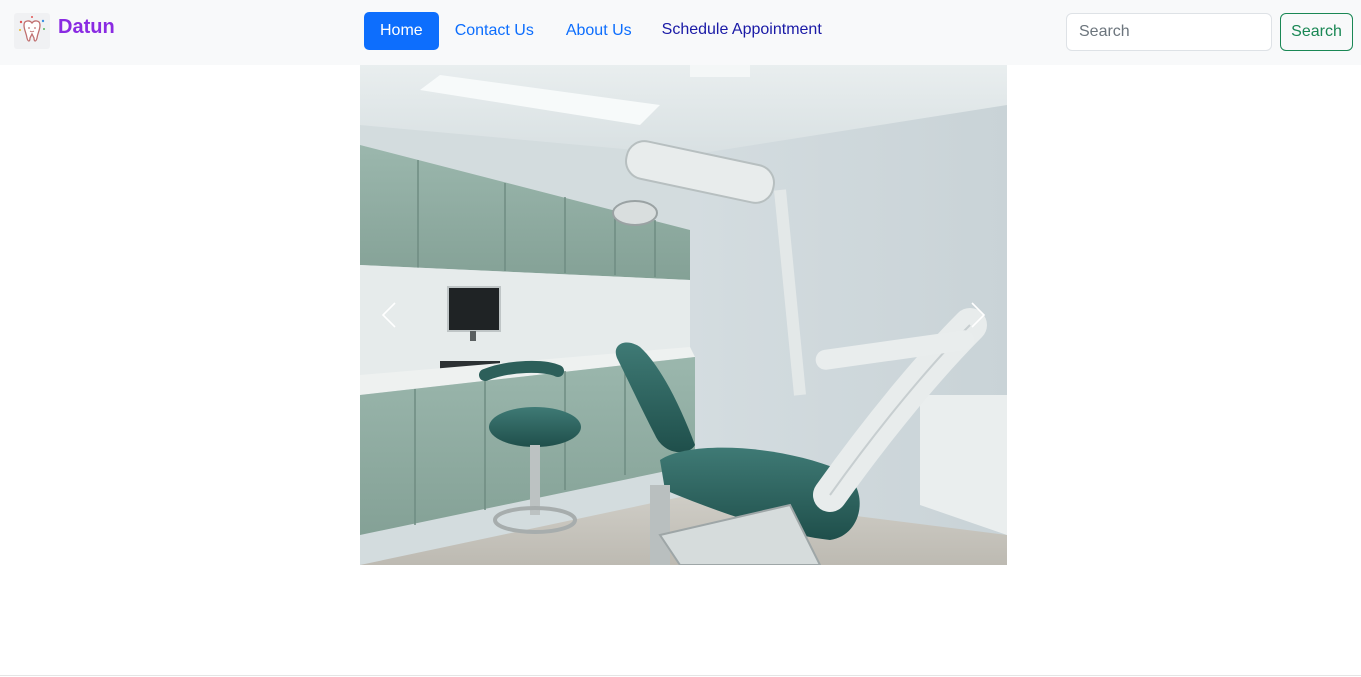 The image size is (1361, 677). I want to click on tooth-logo-icon, so click(32, 31).